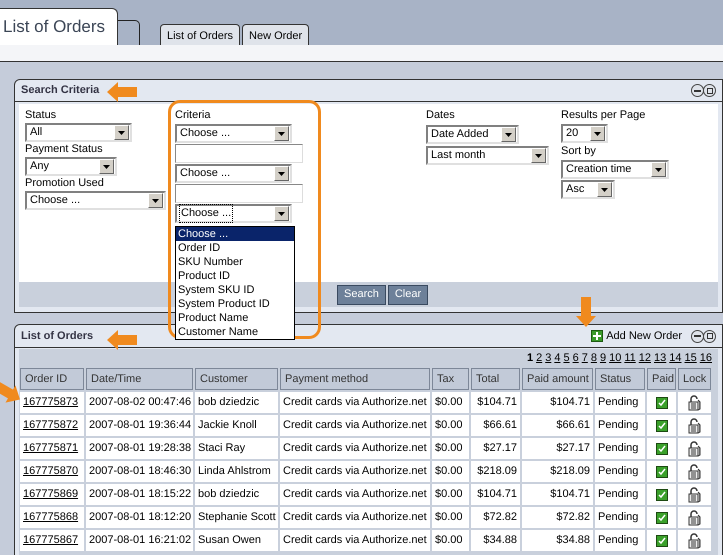 Image resolution: width=723 pixels, height=555 pixels. What do you see at coordinates (694, 379) in the screenshot?
I see `column-header: Lock` at bounding box center [694, 379].